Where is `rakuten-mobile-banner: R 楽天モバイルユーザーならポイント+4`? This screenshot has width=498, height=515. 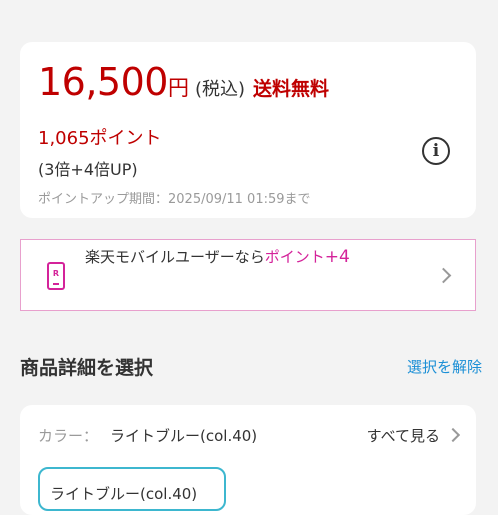
rakuten-mobile-banner: R 楽天モバイルユーザーならポイント+4 is located at coordinates (248, 275).